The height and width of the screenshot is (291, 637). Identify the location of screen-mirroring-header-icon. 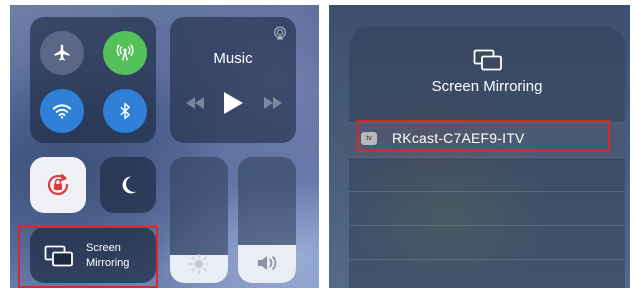
(487, 60).